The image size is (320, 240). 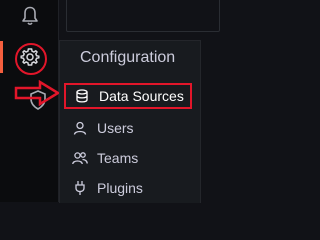 I want to click on menu-item-plugins: Plugins, so click(x=130, y=188).